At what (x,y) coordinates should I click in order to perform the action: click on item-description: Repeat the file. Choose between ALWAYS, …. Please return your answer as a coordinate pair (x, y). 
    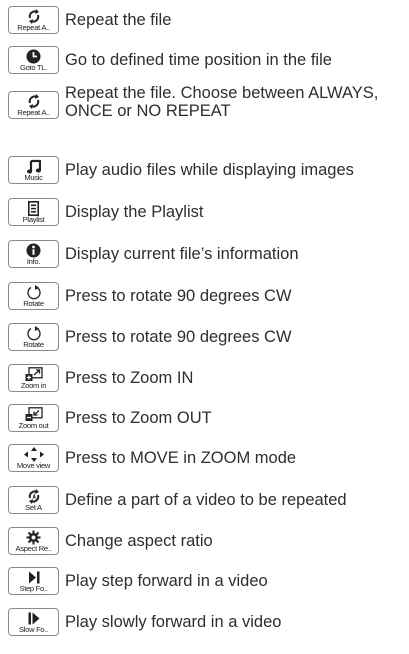
    Looking at the image, I should click on (222, 102).